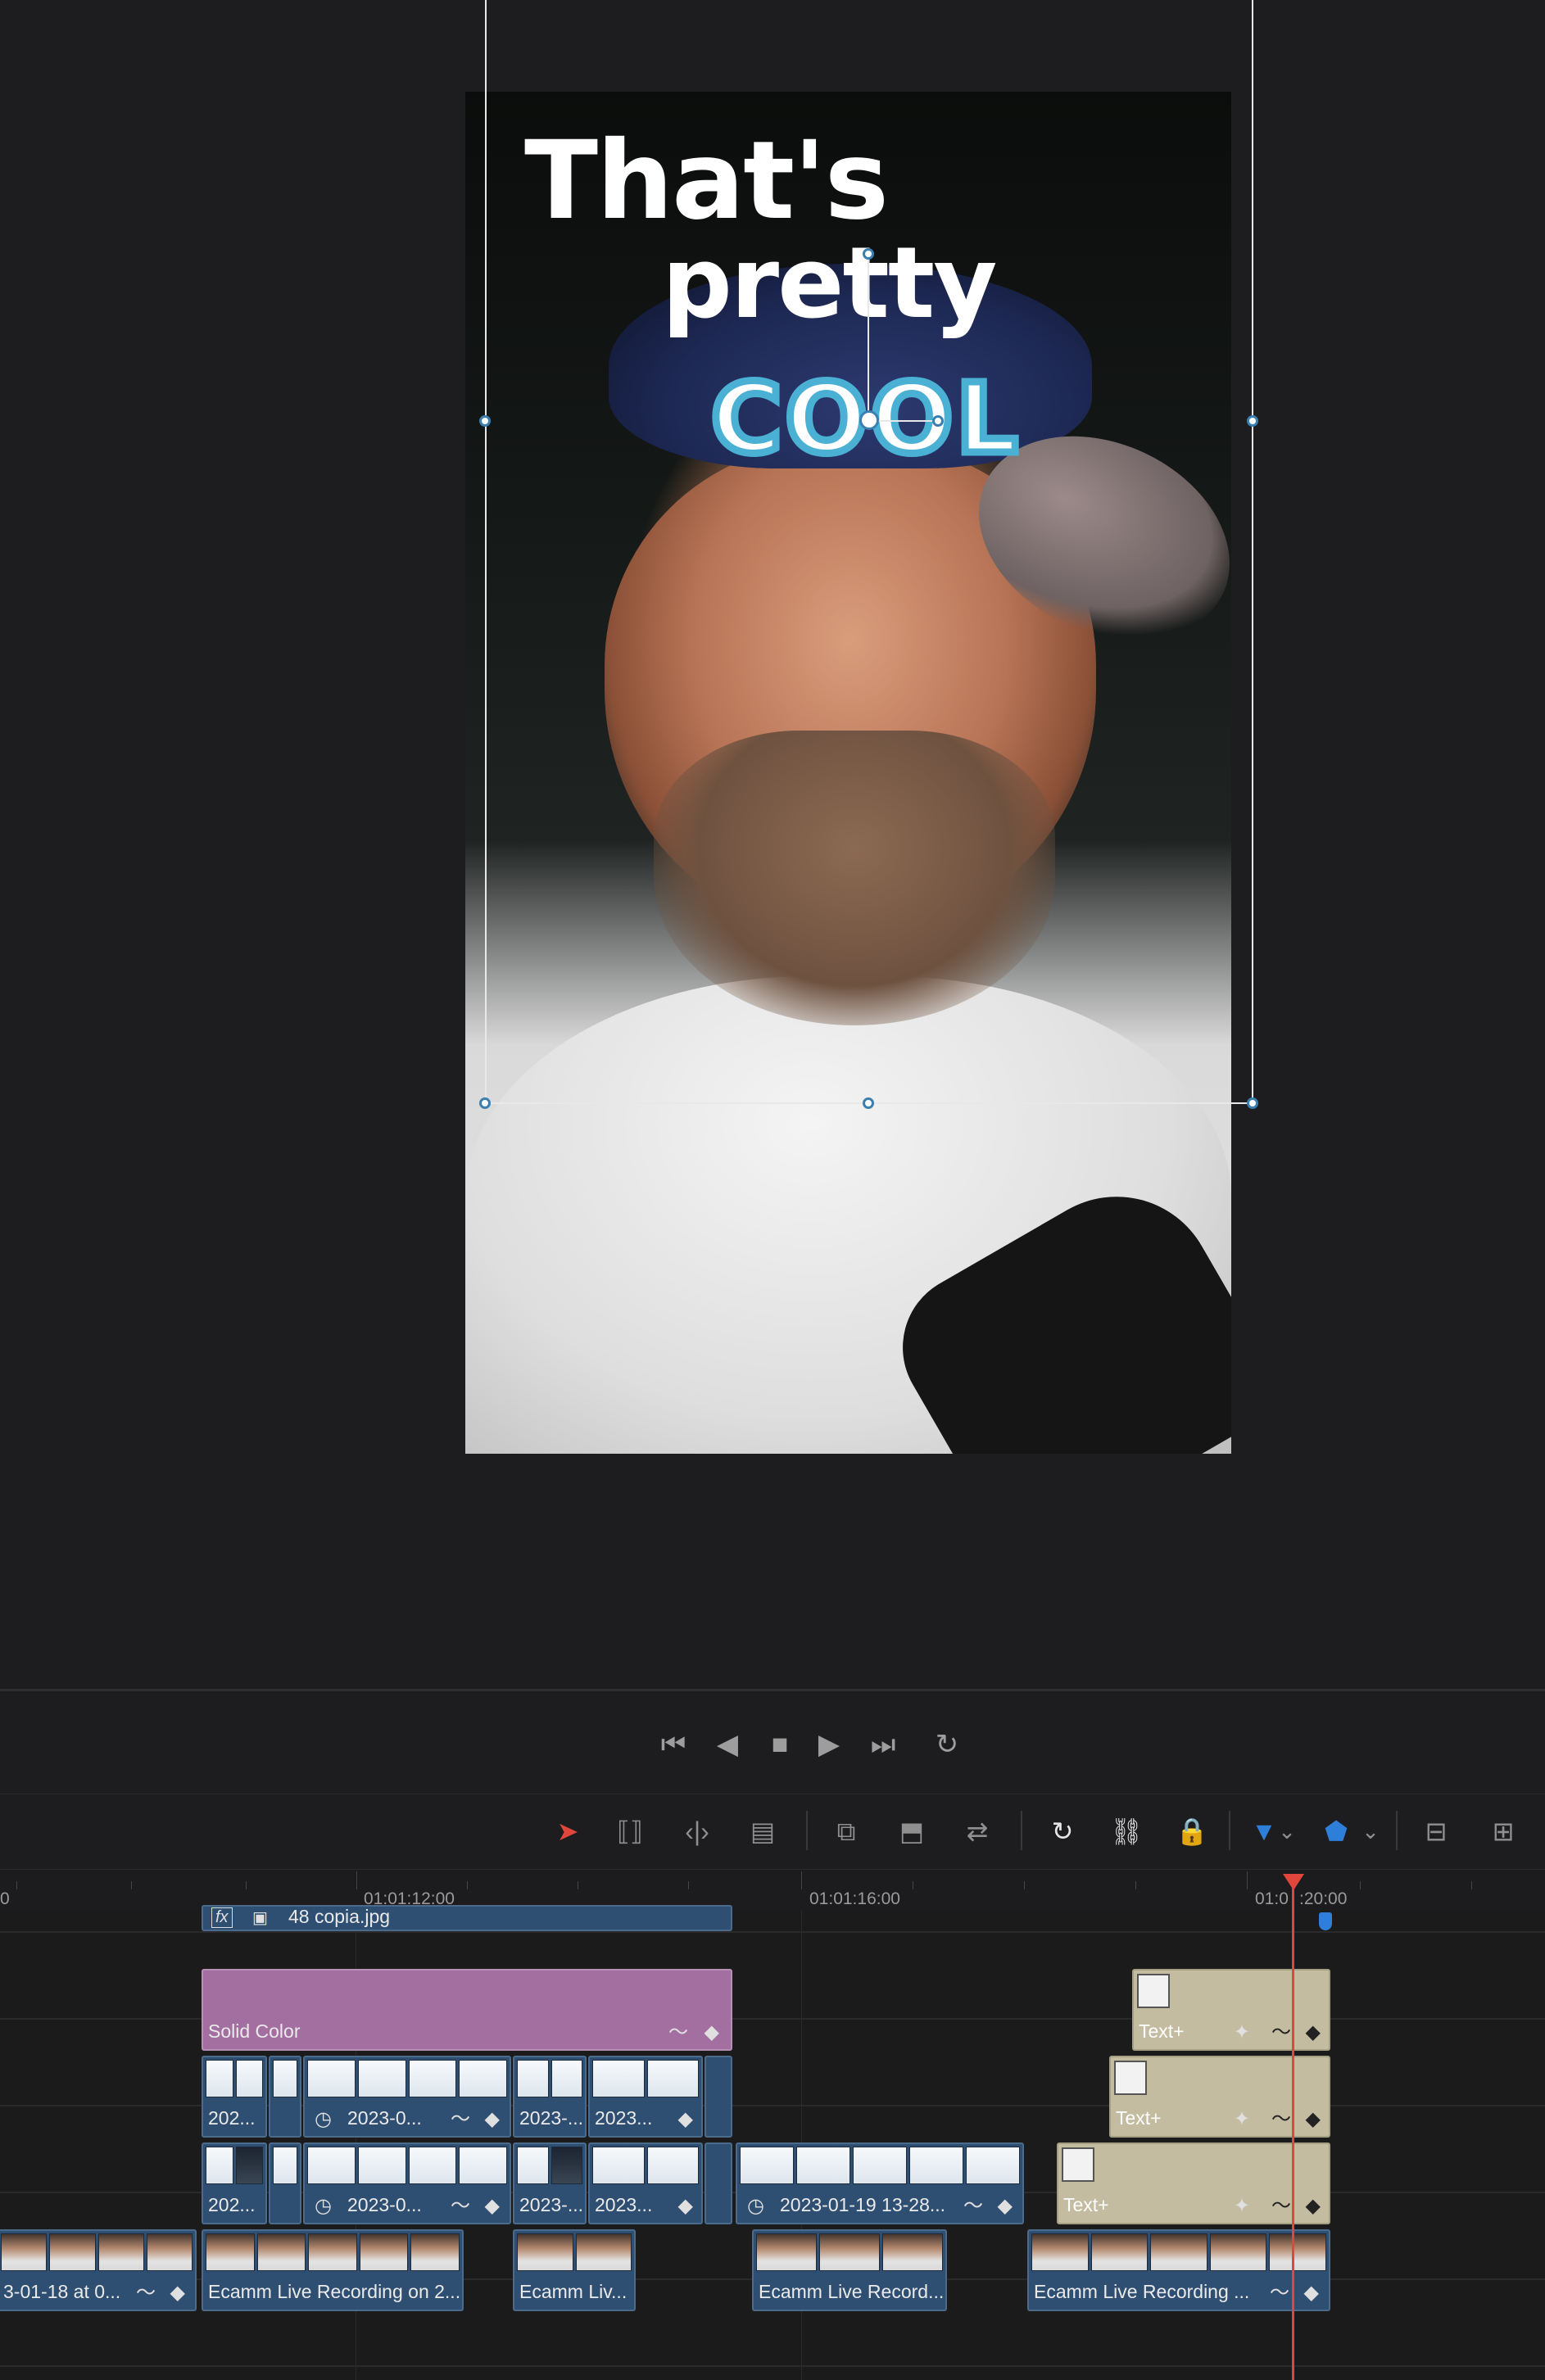 The height and width of the screenshot is (2380, 1545). What do you see at coordinates (780, 1744) in the screenshot?
I see `stop-icon: ■` at bounding box center [780, 1744].